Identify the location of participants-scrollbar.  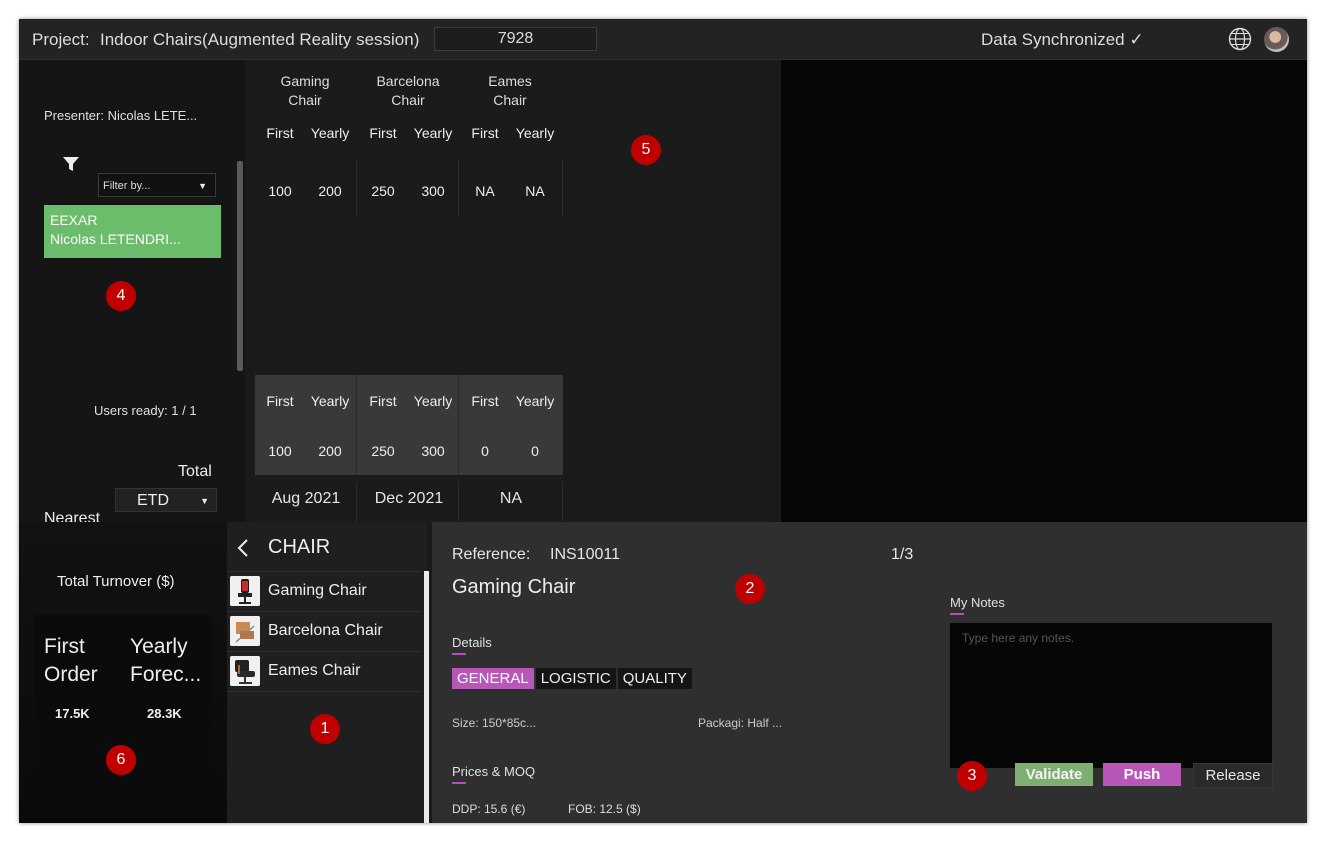
(240, 266).